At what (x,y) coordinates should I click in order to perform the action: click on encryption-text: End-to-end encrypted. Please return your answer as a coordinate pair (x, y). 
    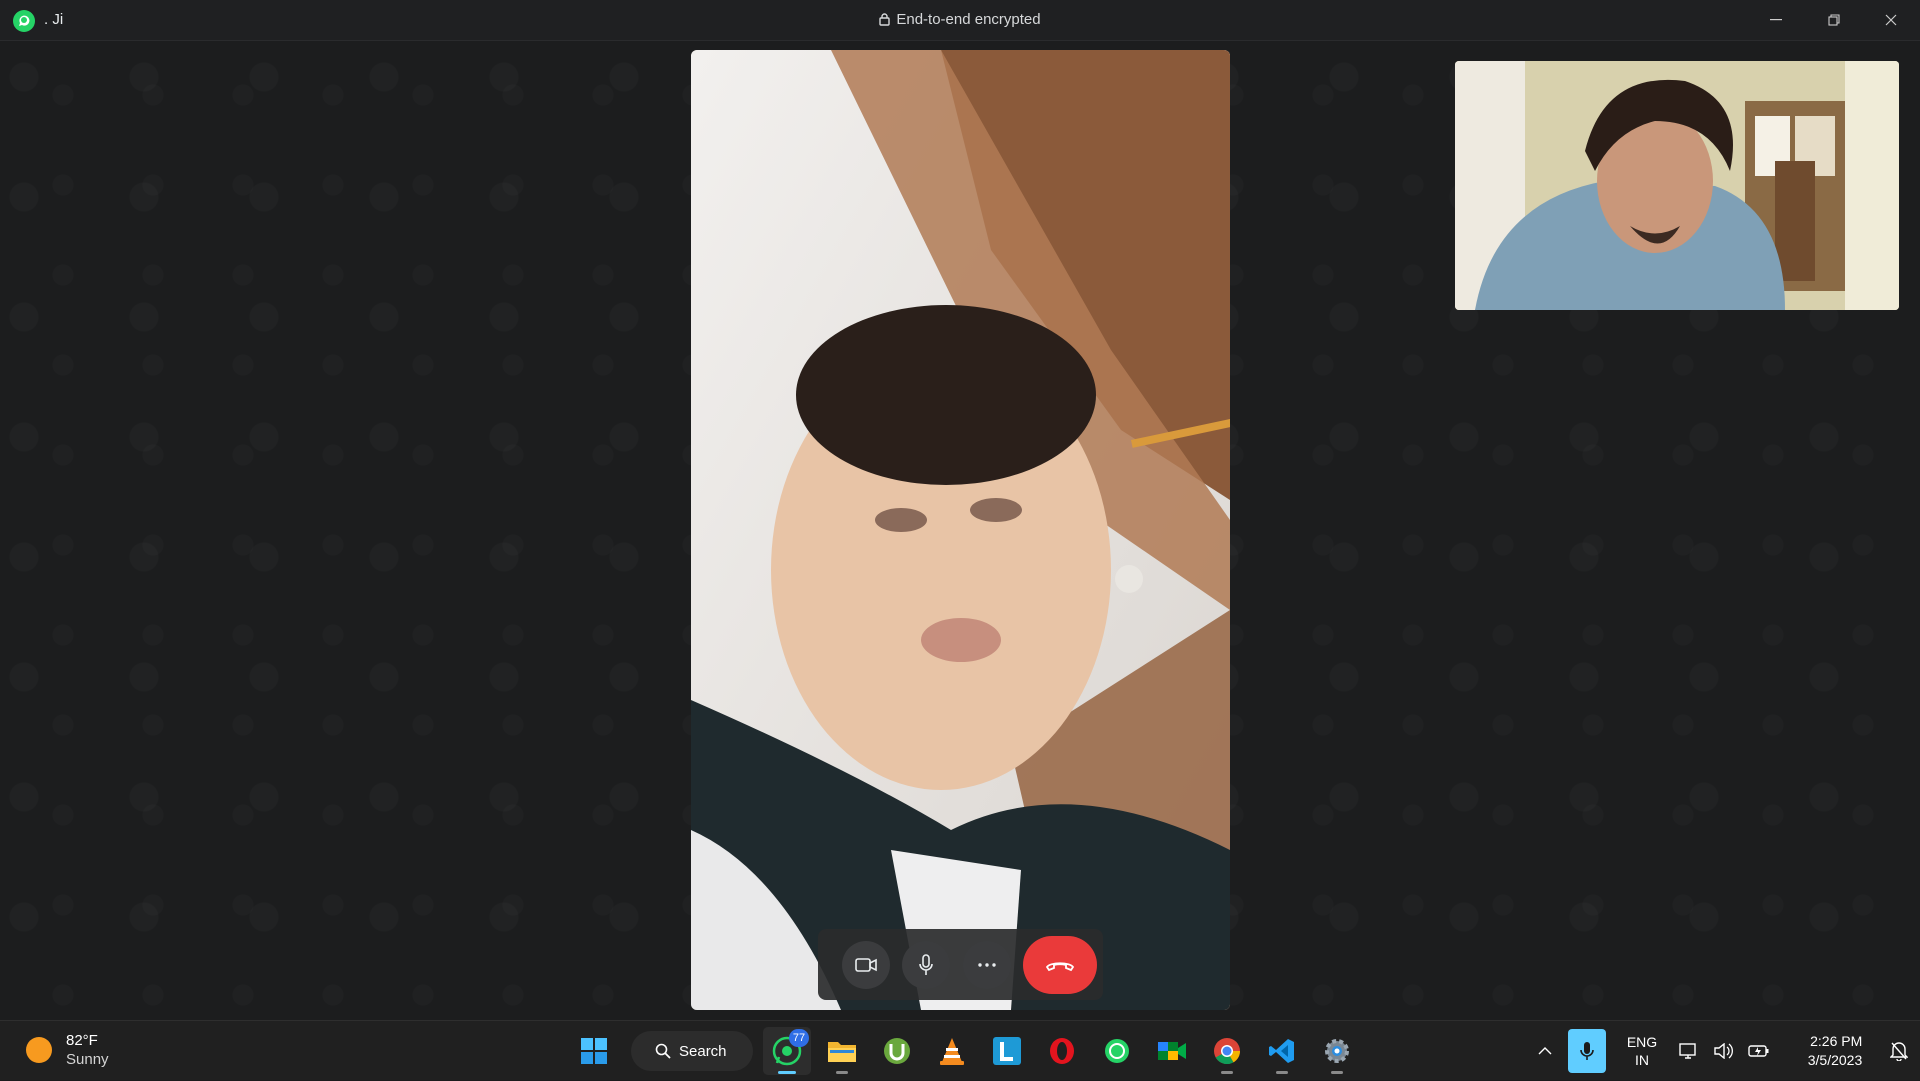
    Looking at the image, I should click on (968, 19).